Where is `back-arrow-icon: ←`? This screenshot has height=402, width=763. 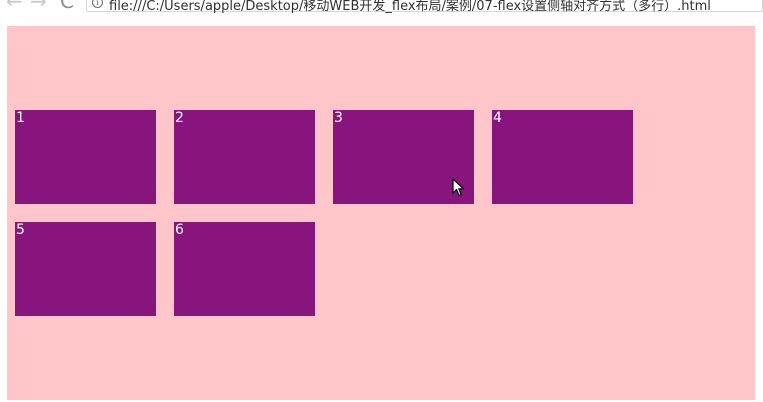 back-arrow-icon: ← is located at coordinates (14, 5).